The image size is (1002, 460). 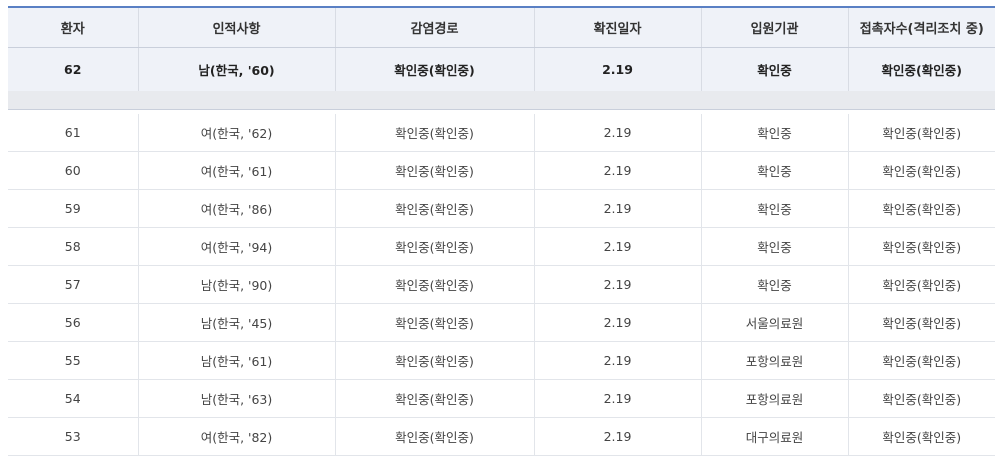 I want to click on table-row: 54 남(한국, '63) 확인중(확인중) 2.19 포항의료원 확인중(확인중), so click(x=501, y=398).